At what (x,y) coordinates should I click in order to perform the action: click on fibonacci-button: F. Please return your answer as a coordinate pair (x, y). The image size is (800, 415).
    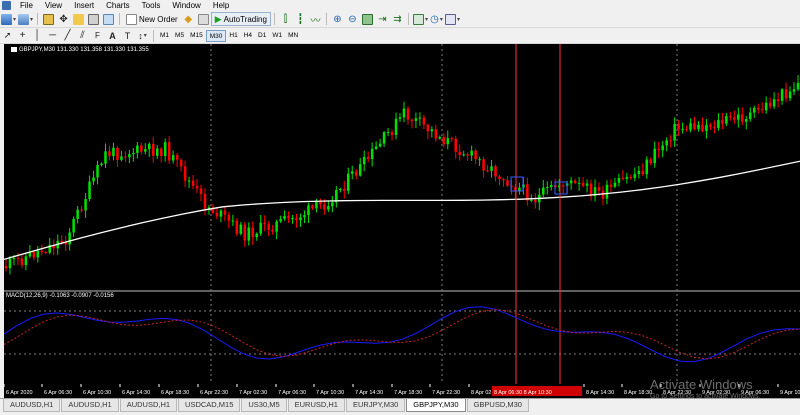
    Looking at the image, I should click on (97, 35).